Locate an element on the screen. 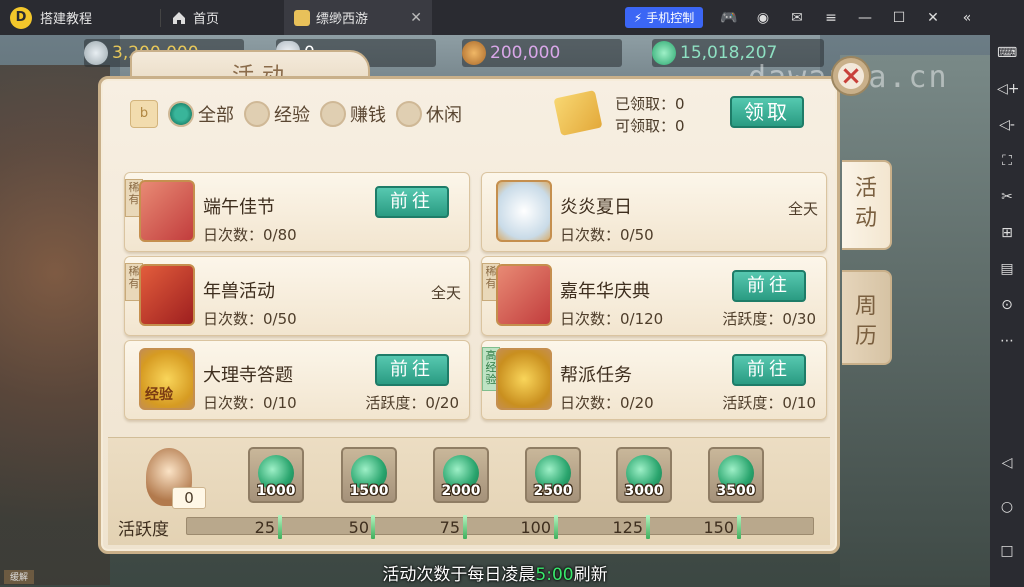  refresh-suffix: 刷新 is located at coordinates (590, 575).